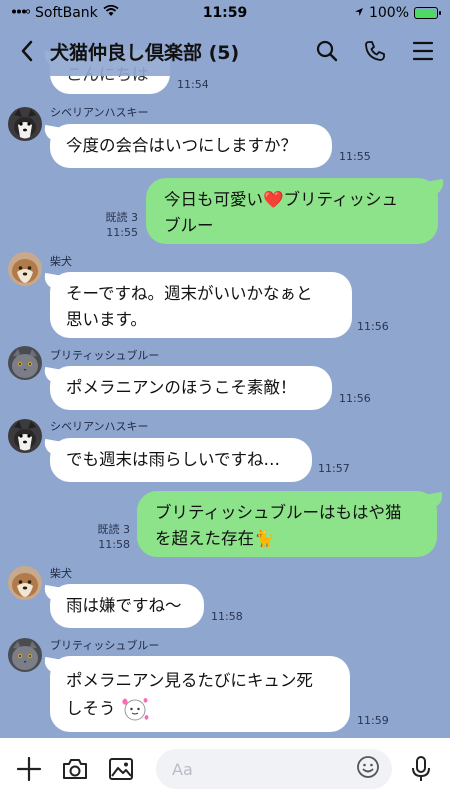 This screenshot has width=450, height=800. Describe the element at coordinates (191, 388) in the screenshot. I see `message-bubble: ポメラニアンのほうこそ素敵！` at that location.